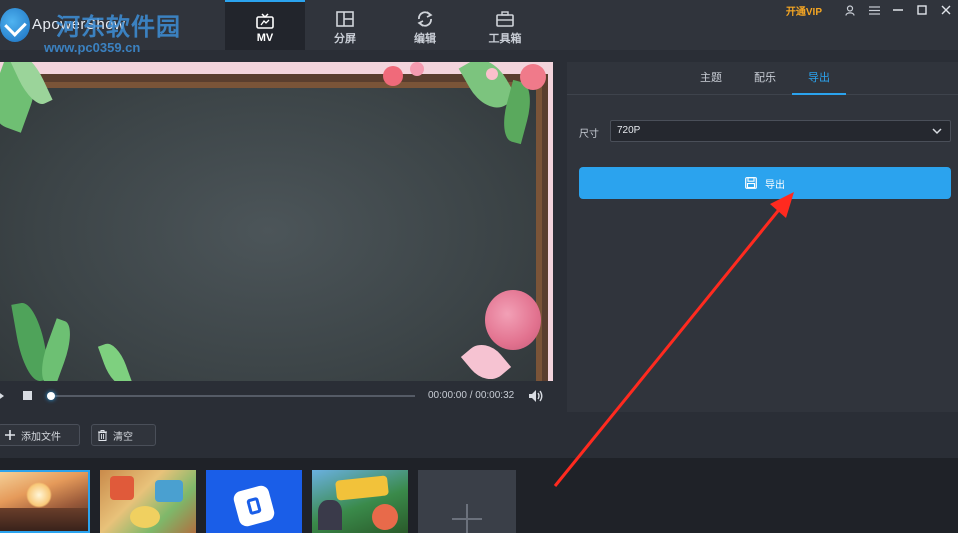  I want to click on clear-button: 清空, so click(123, 435).